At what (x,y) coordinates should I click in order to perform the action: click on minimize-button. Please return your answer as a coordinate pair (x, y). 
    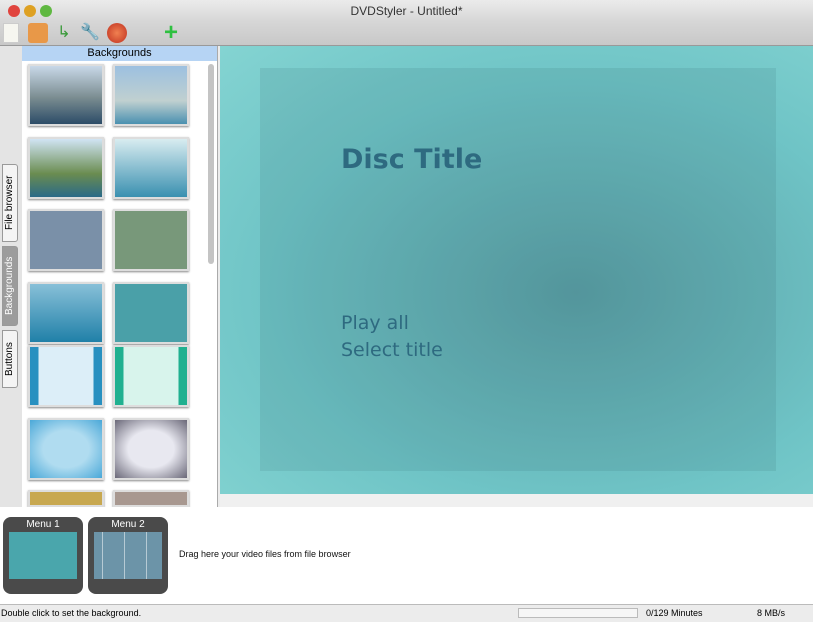
    Looking at the image, I should click on (30, 11).